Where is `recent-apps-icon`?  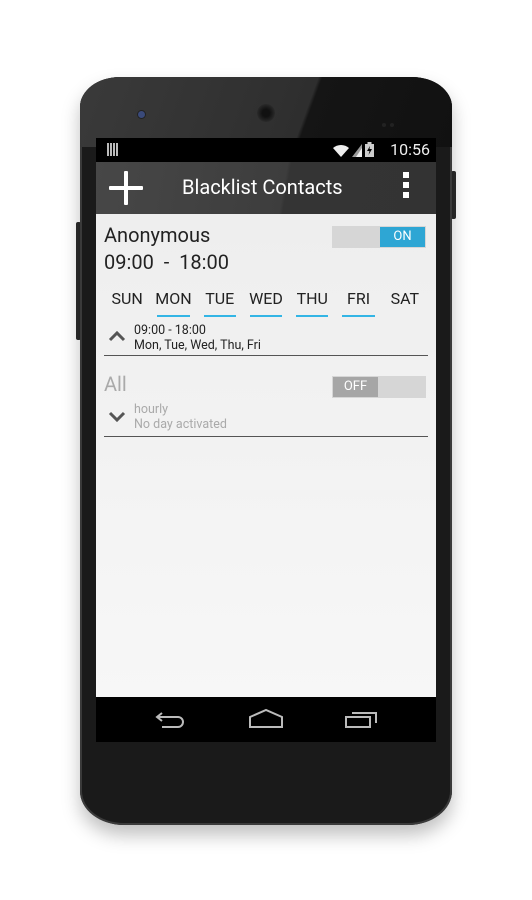 recent-apps-icon is located at coordinates (361, 719).